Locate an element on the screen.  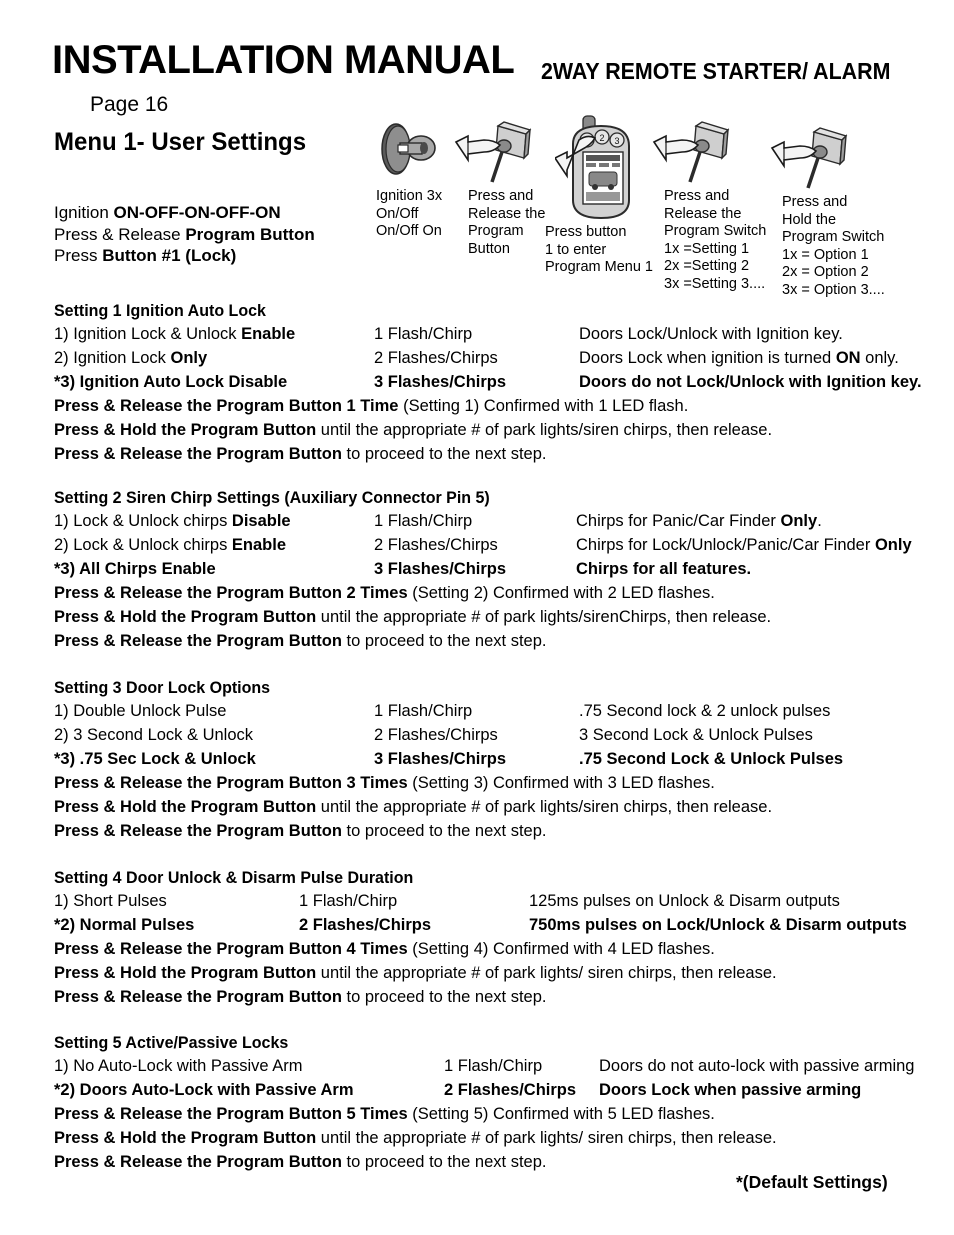
option-name: 1) Lock & Unlock chirps Disable is located at coordinates (172, 521).